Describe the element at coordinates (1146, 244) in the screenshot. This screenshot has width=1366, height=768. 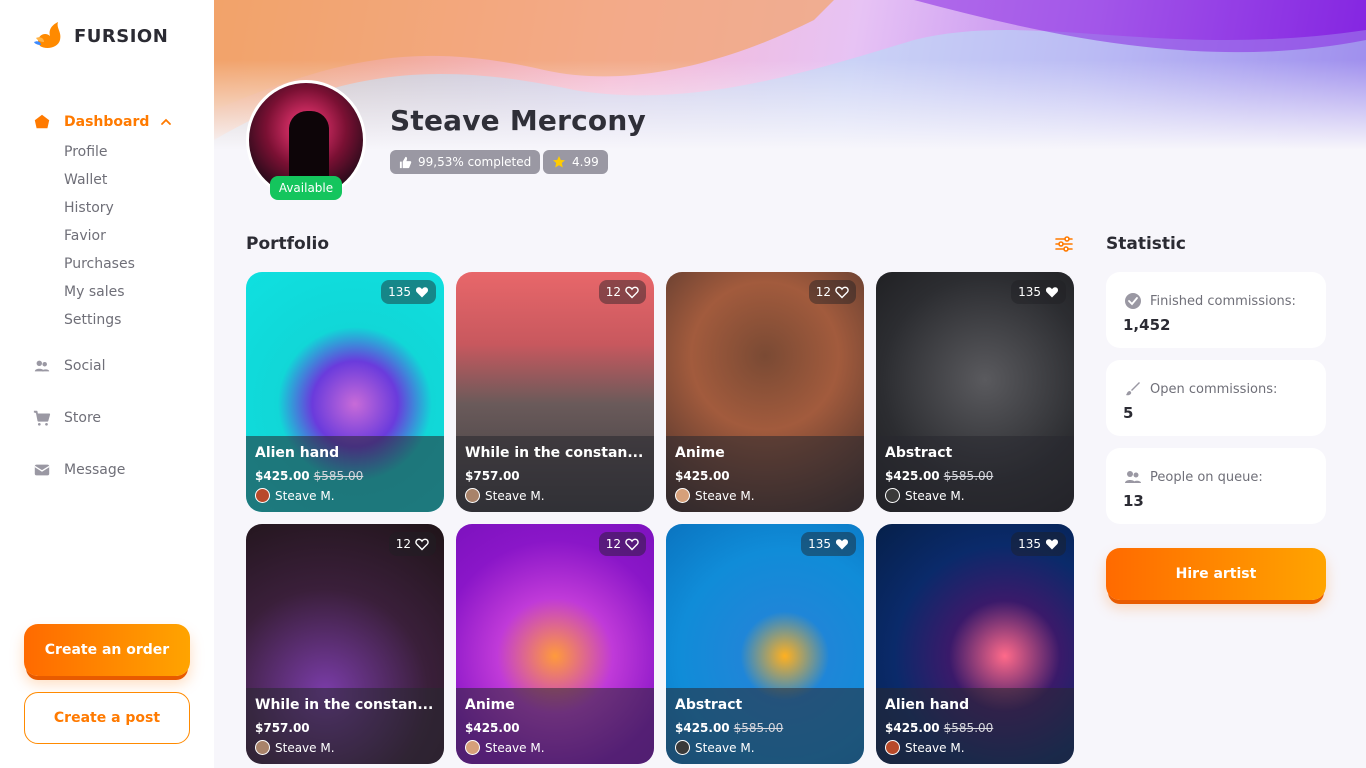
I see `statistic-title: Statistic` at that location.